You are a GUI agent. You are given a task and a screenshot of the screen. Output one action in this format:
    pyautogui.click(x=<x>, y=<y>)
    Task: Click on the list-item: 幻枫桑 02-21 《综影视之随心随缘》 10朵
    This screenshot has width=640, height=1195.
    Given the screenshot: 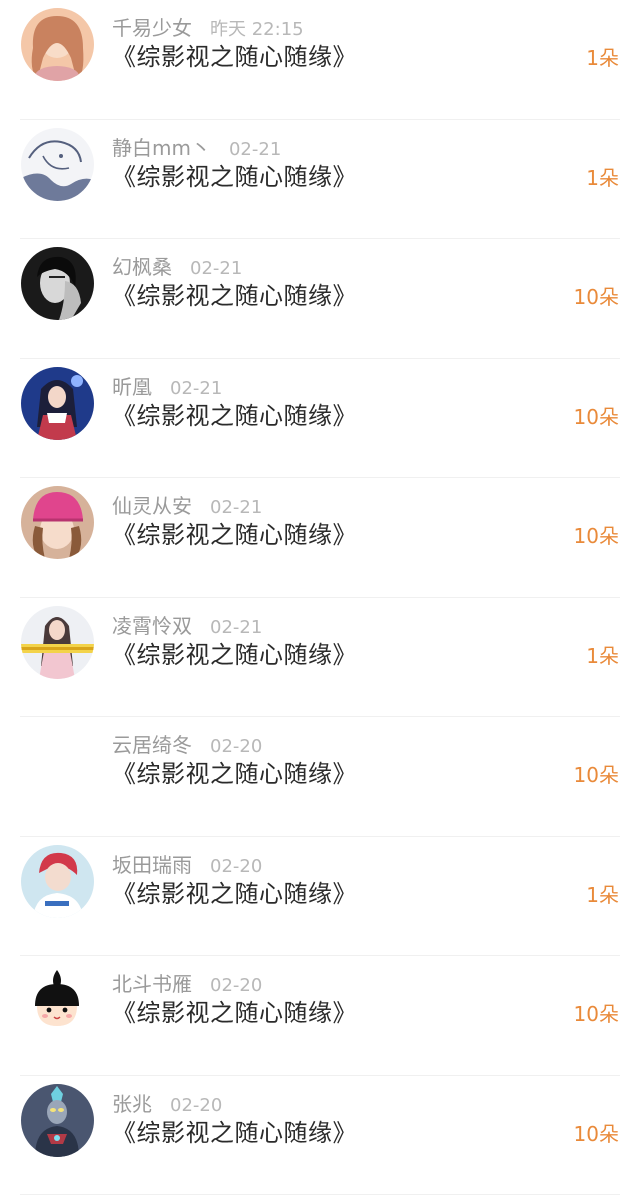 What is the action you would take?
    pyautogui.click(x=320, y=299)
    